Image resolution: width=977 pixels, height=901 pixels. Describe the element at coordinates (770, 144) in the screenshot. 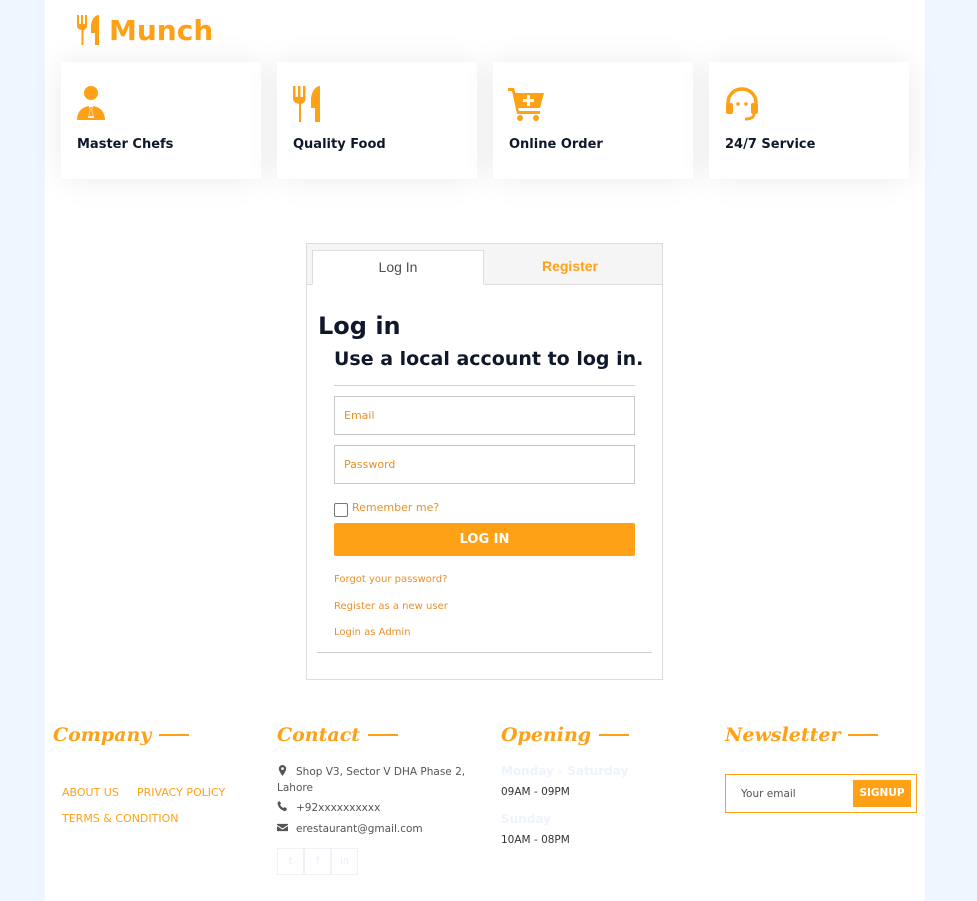

I see `service-title: 24/7 Service` at that location.